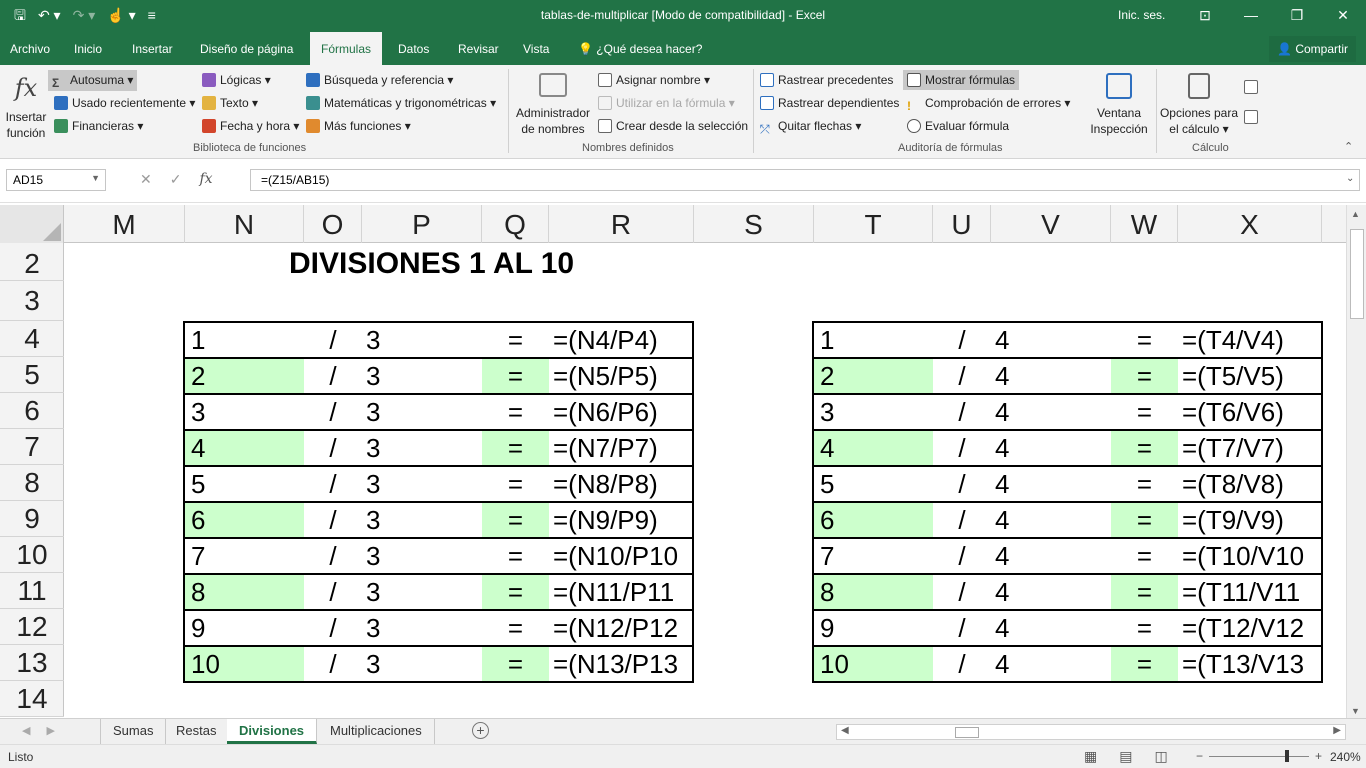  Describe the element at coordinates (88, 48) in the screenshot. I see `tab-inicio: Inicio` at that location.